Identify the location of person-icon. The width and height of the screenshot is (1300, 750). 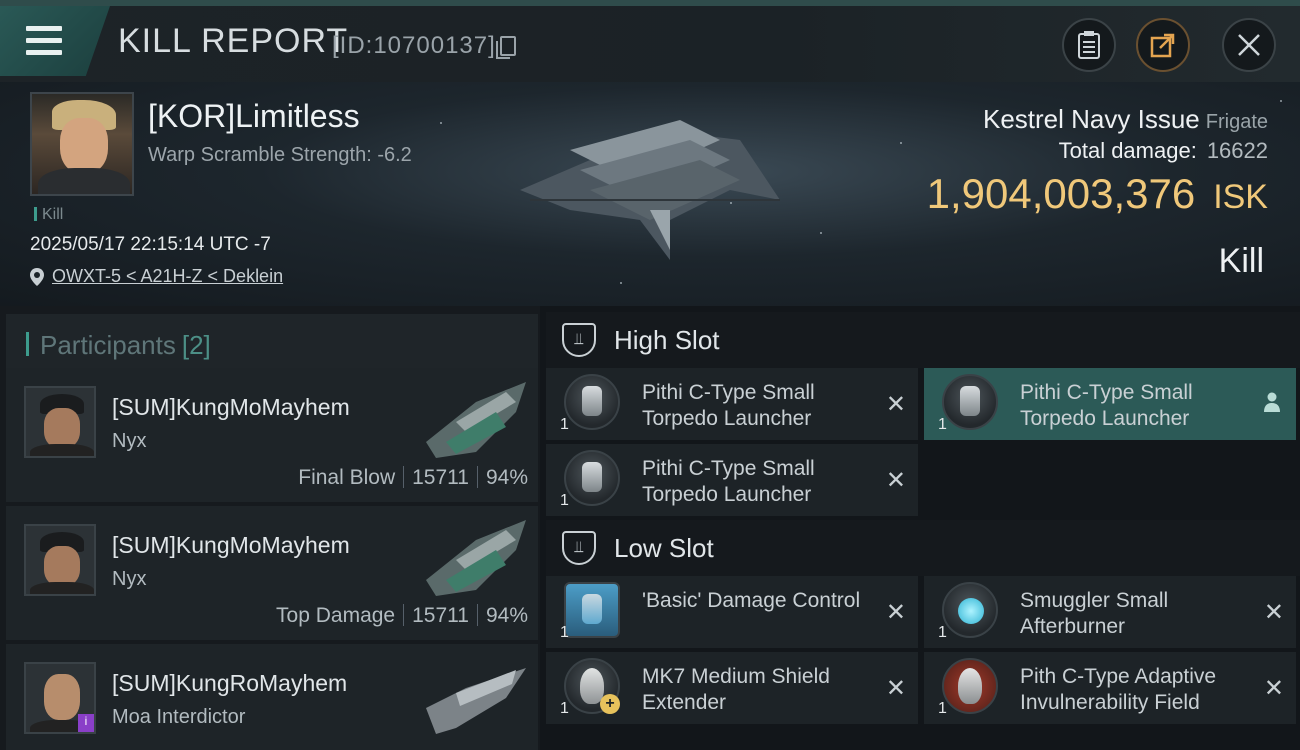
(1272, 402).